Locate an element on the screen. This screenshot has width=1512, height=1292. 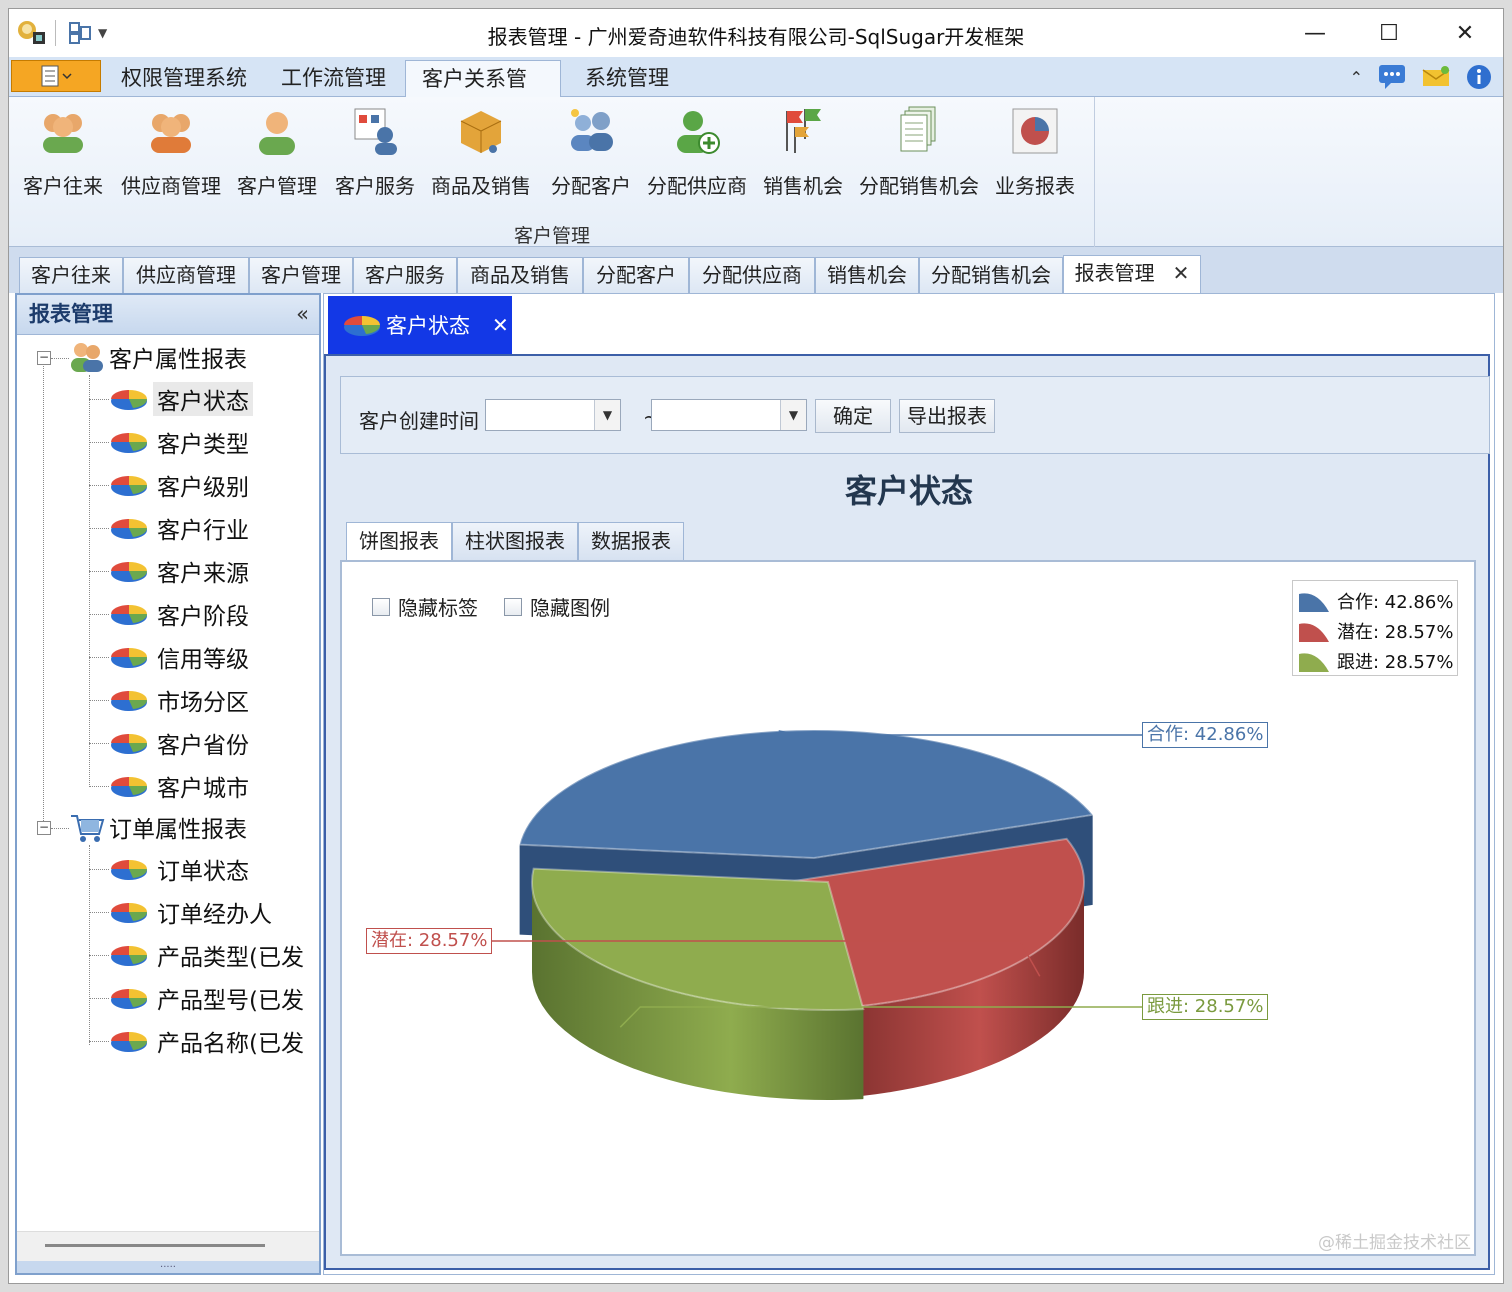
ribbon-button-label: 客户服务 is located at coordinates (375, 186).